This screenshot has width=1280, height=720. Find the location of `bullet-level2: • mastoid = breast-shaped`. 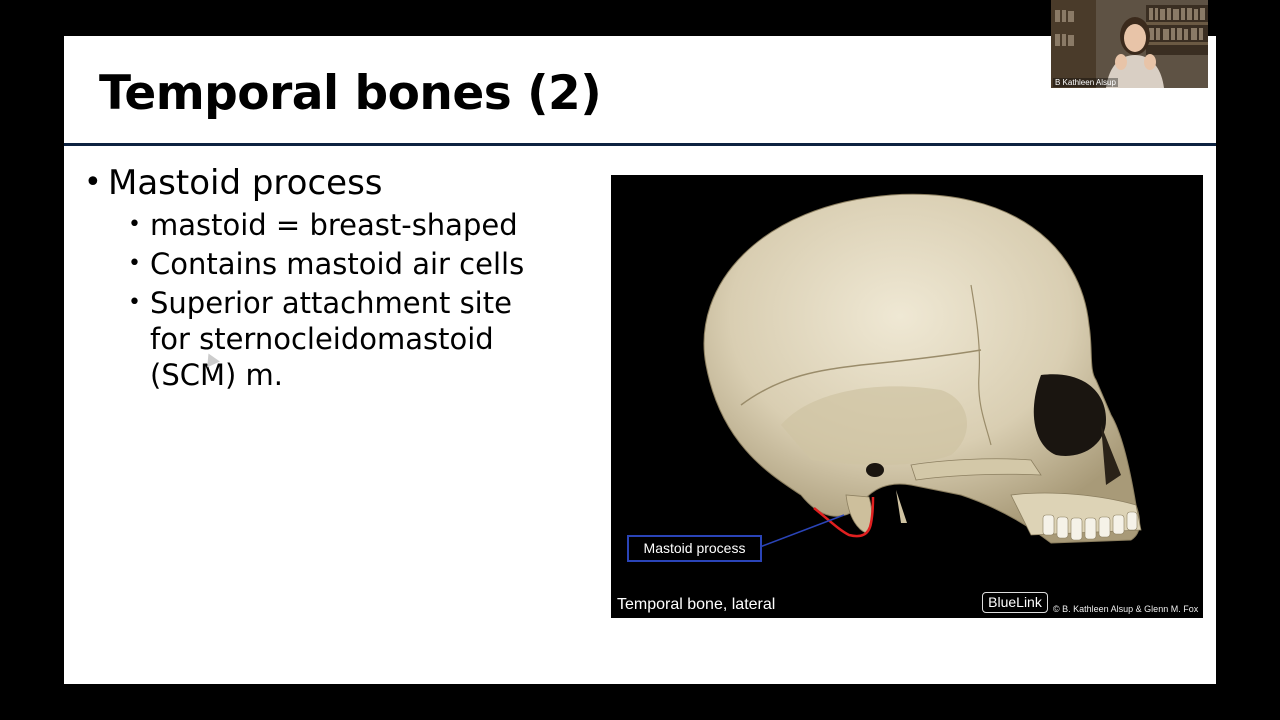

bullet-level2: • mastoid = breast-shaped is located at coordinates (339, 225).